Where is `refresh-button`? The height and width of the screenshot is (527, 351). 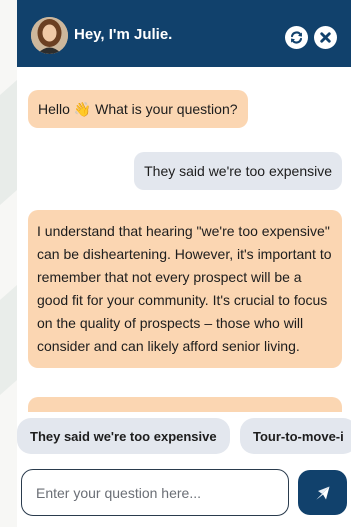 refresh-button is located at coordinates (296, 37).